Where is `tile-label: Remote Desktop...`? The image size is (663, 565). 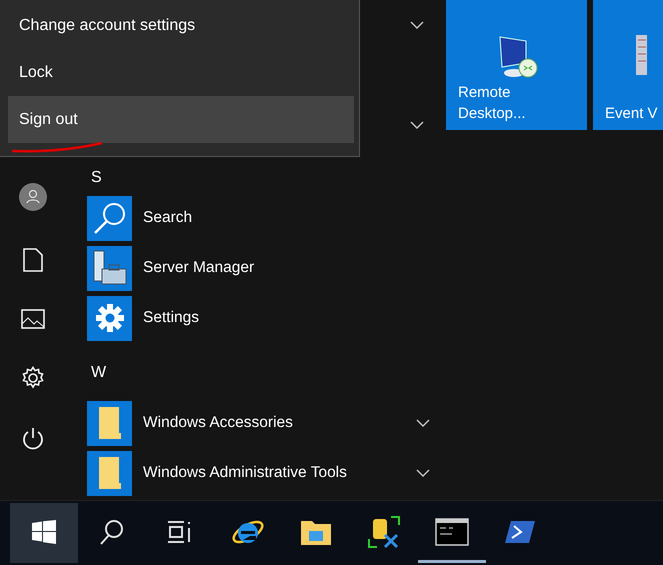 tile-label: Remote Desktop... is located at coordinates (492, 103).